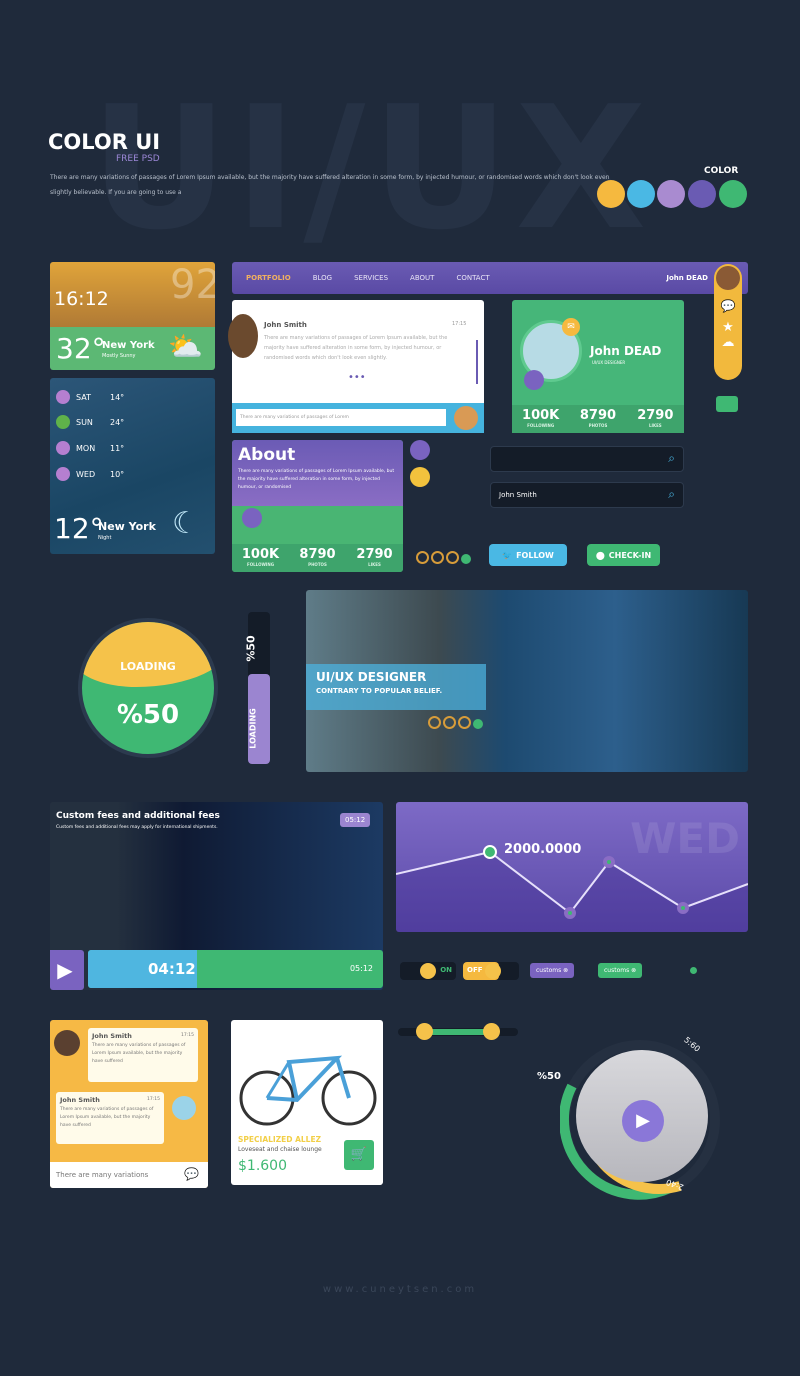 Image resolution: width=800 pixels, height=1376 pixels. Describe the element at coordinates (235, 969) in the screenshot. I see `video-progress: 04:12 05:12` at that location.